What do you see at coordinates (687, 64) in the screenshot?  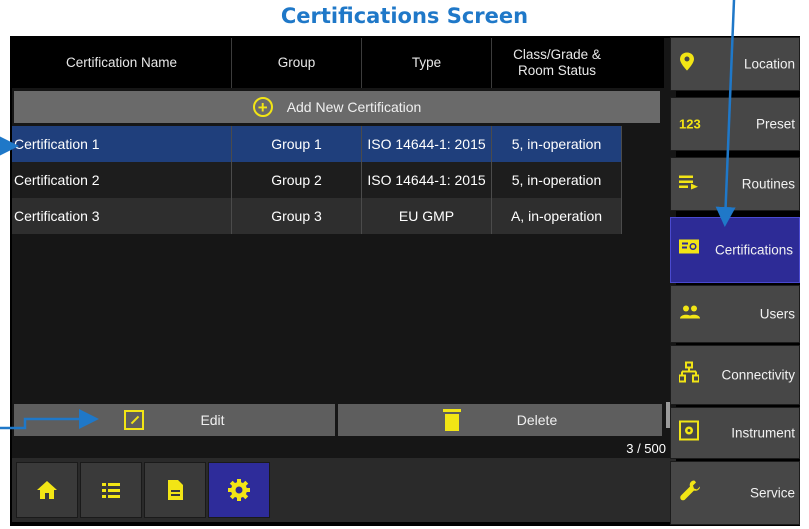 I see `location-pin-icon` at bounding box center [687, 64].